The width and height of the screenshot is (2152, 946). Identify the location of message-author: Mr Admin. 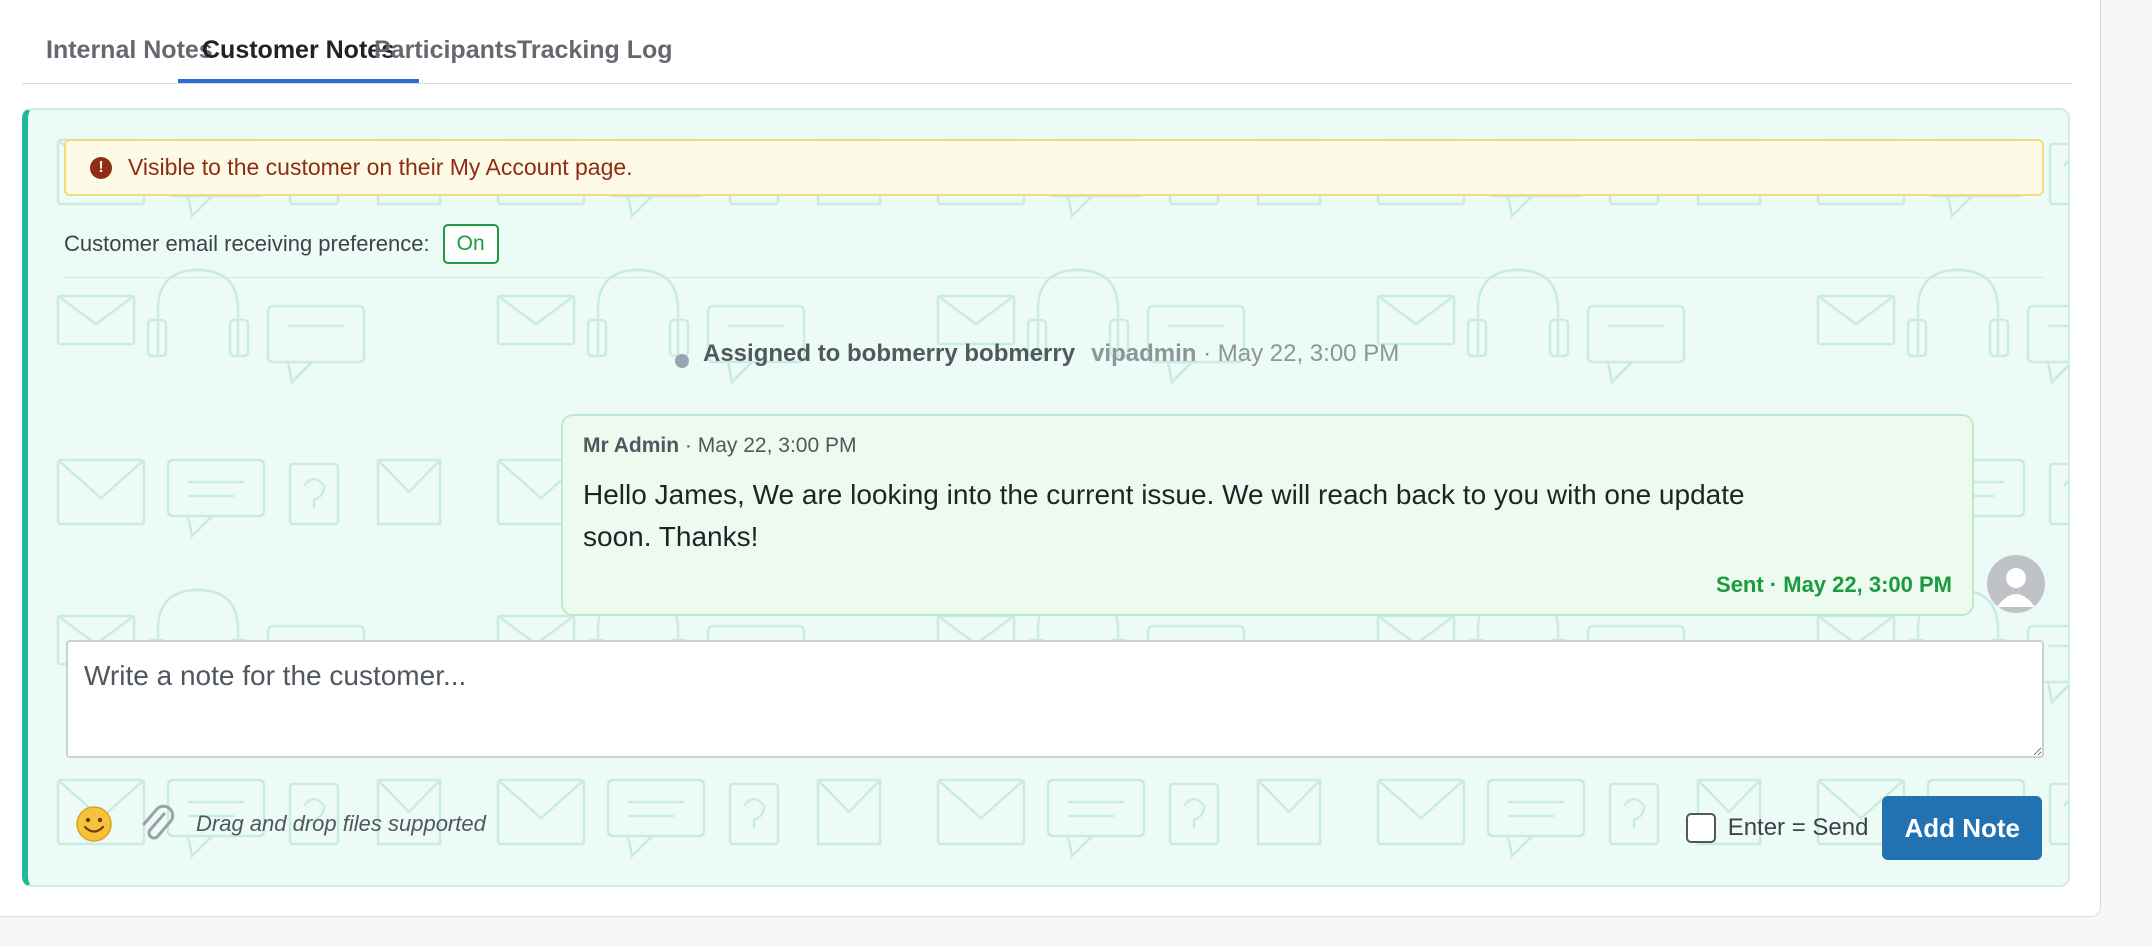
(631, 445).